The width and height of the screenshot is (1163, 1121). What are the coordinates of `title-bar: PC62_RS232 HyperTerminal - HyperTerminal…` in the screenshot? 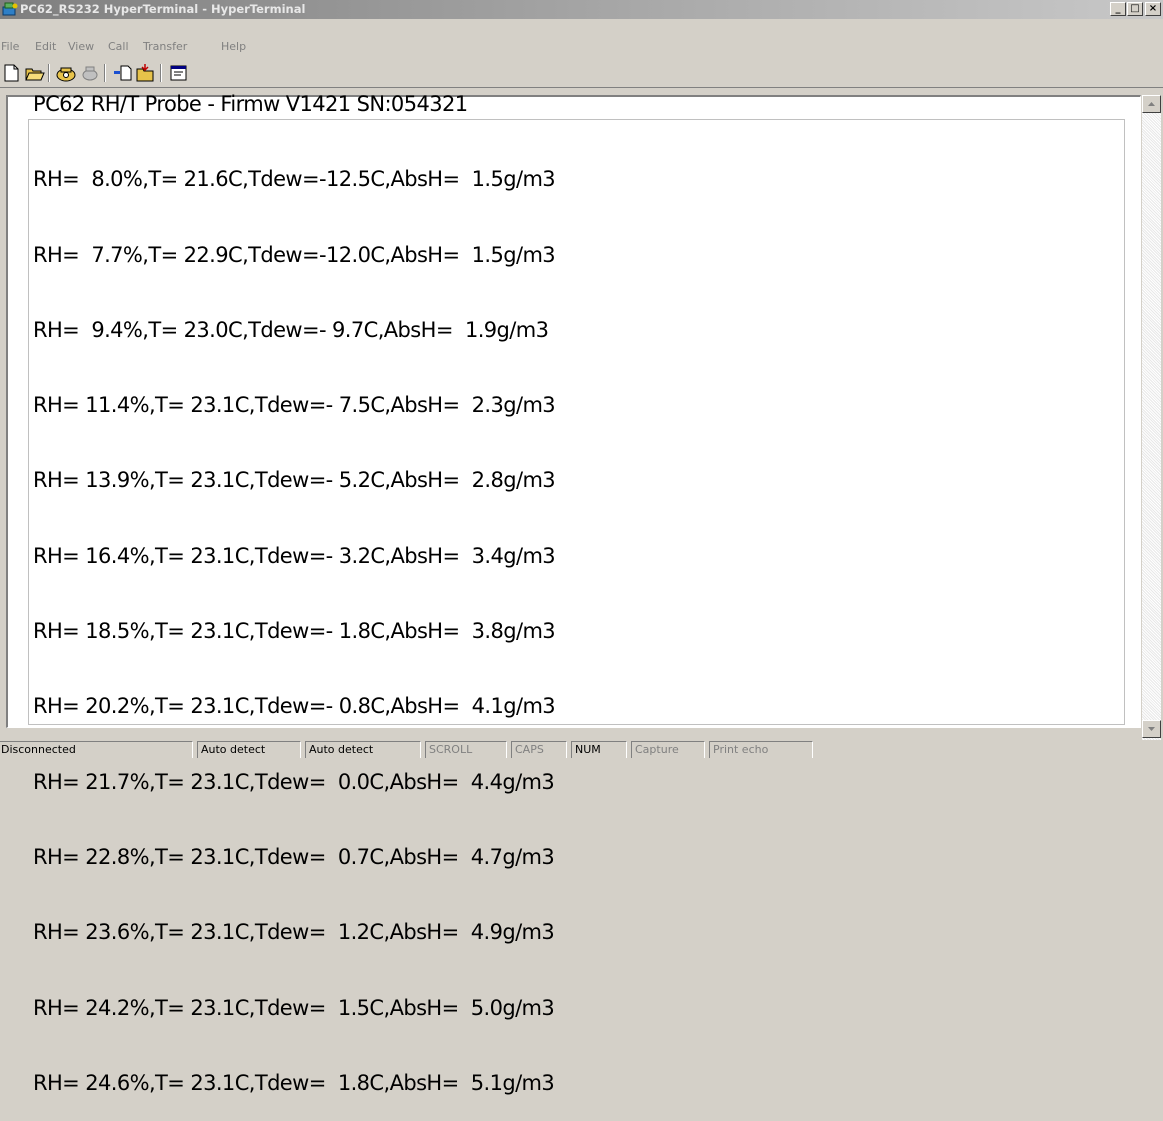 It's located at (581, 9).